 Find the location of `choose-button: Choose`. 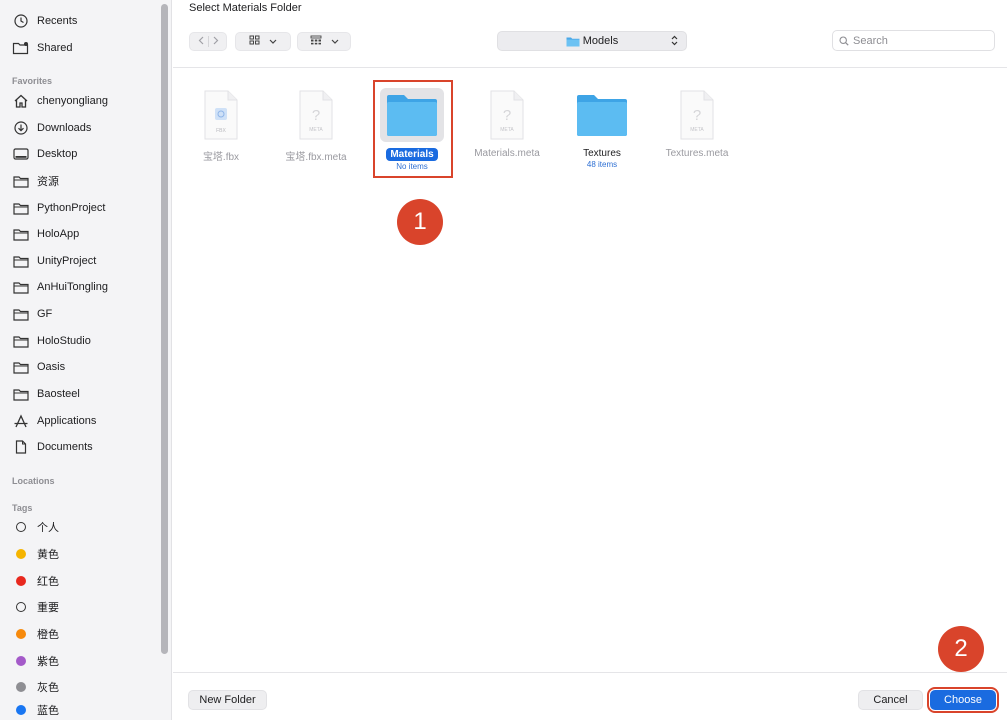

choose-button: Choose is located at coordinates (963, 700).